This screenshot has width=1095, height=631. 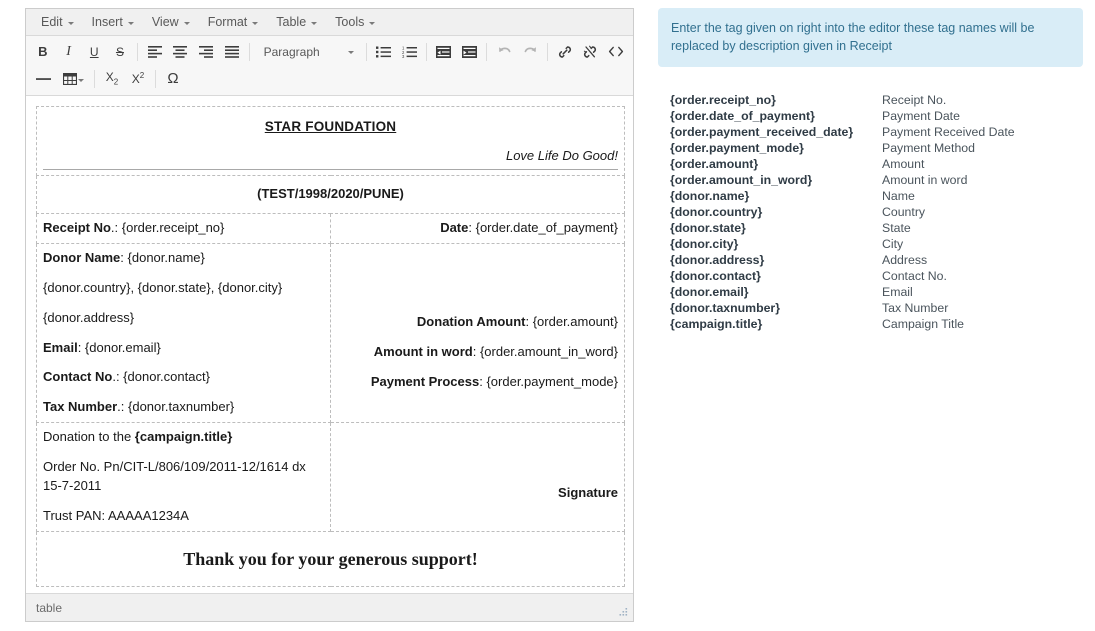 What do you see at coordinates (776, 117) in the screenshot?
I see `tag-name: {order.date_of_payment}` at bounding box center [776, 117].